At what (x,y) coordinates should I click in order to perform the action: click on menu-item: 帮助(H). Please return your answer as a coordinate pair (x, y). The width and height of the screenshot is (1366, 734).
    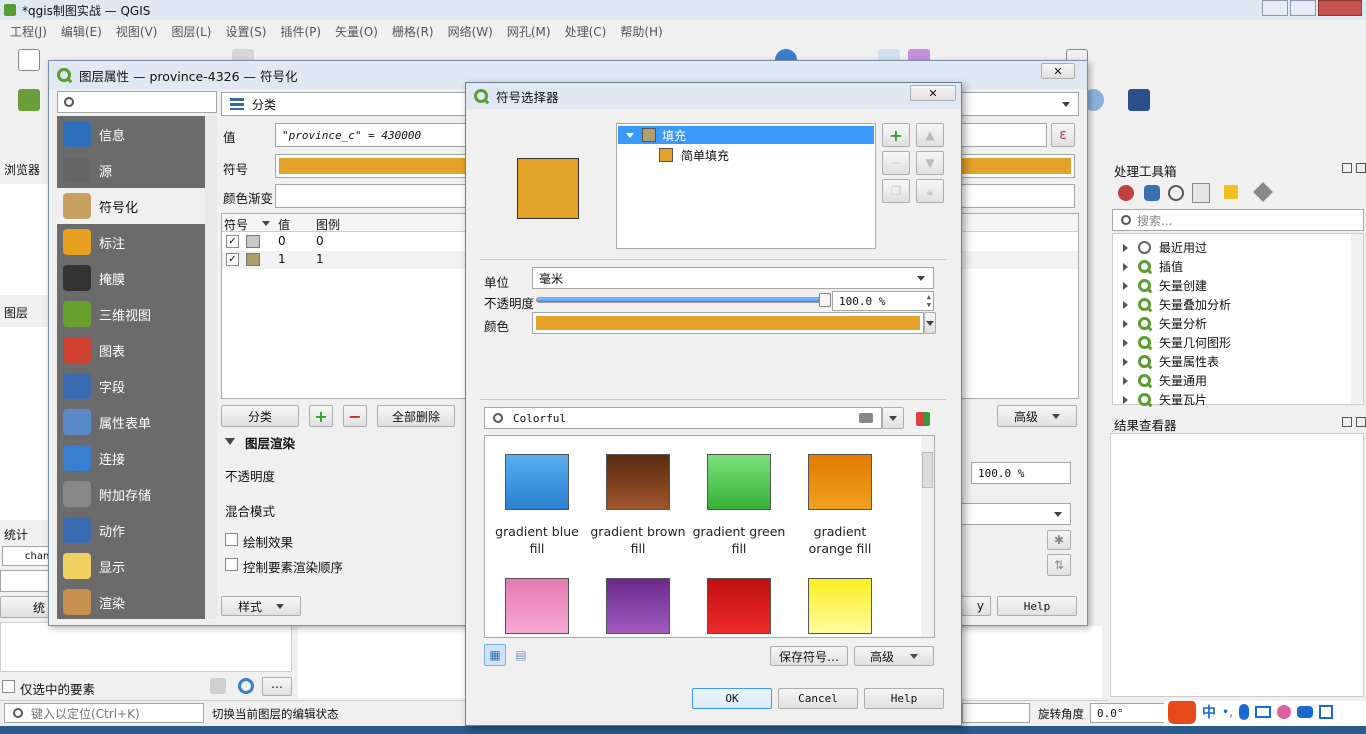
    Looking at the image, I should click on (641, 31).